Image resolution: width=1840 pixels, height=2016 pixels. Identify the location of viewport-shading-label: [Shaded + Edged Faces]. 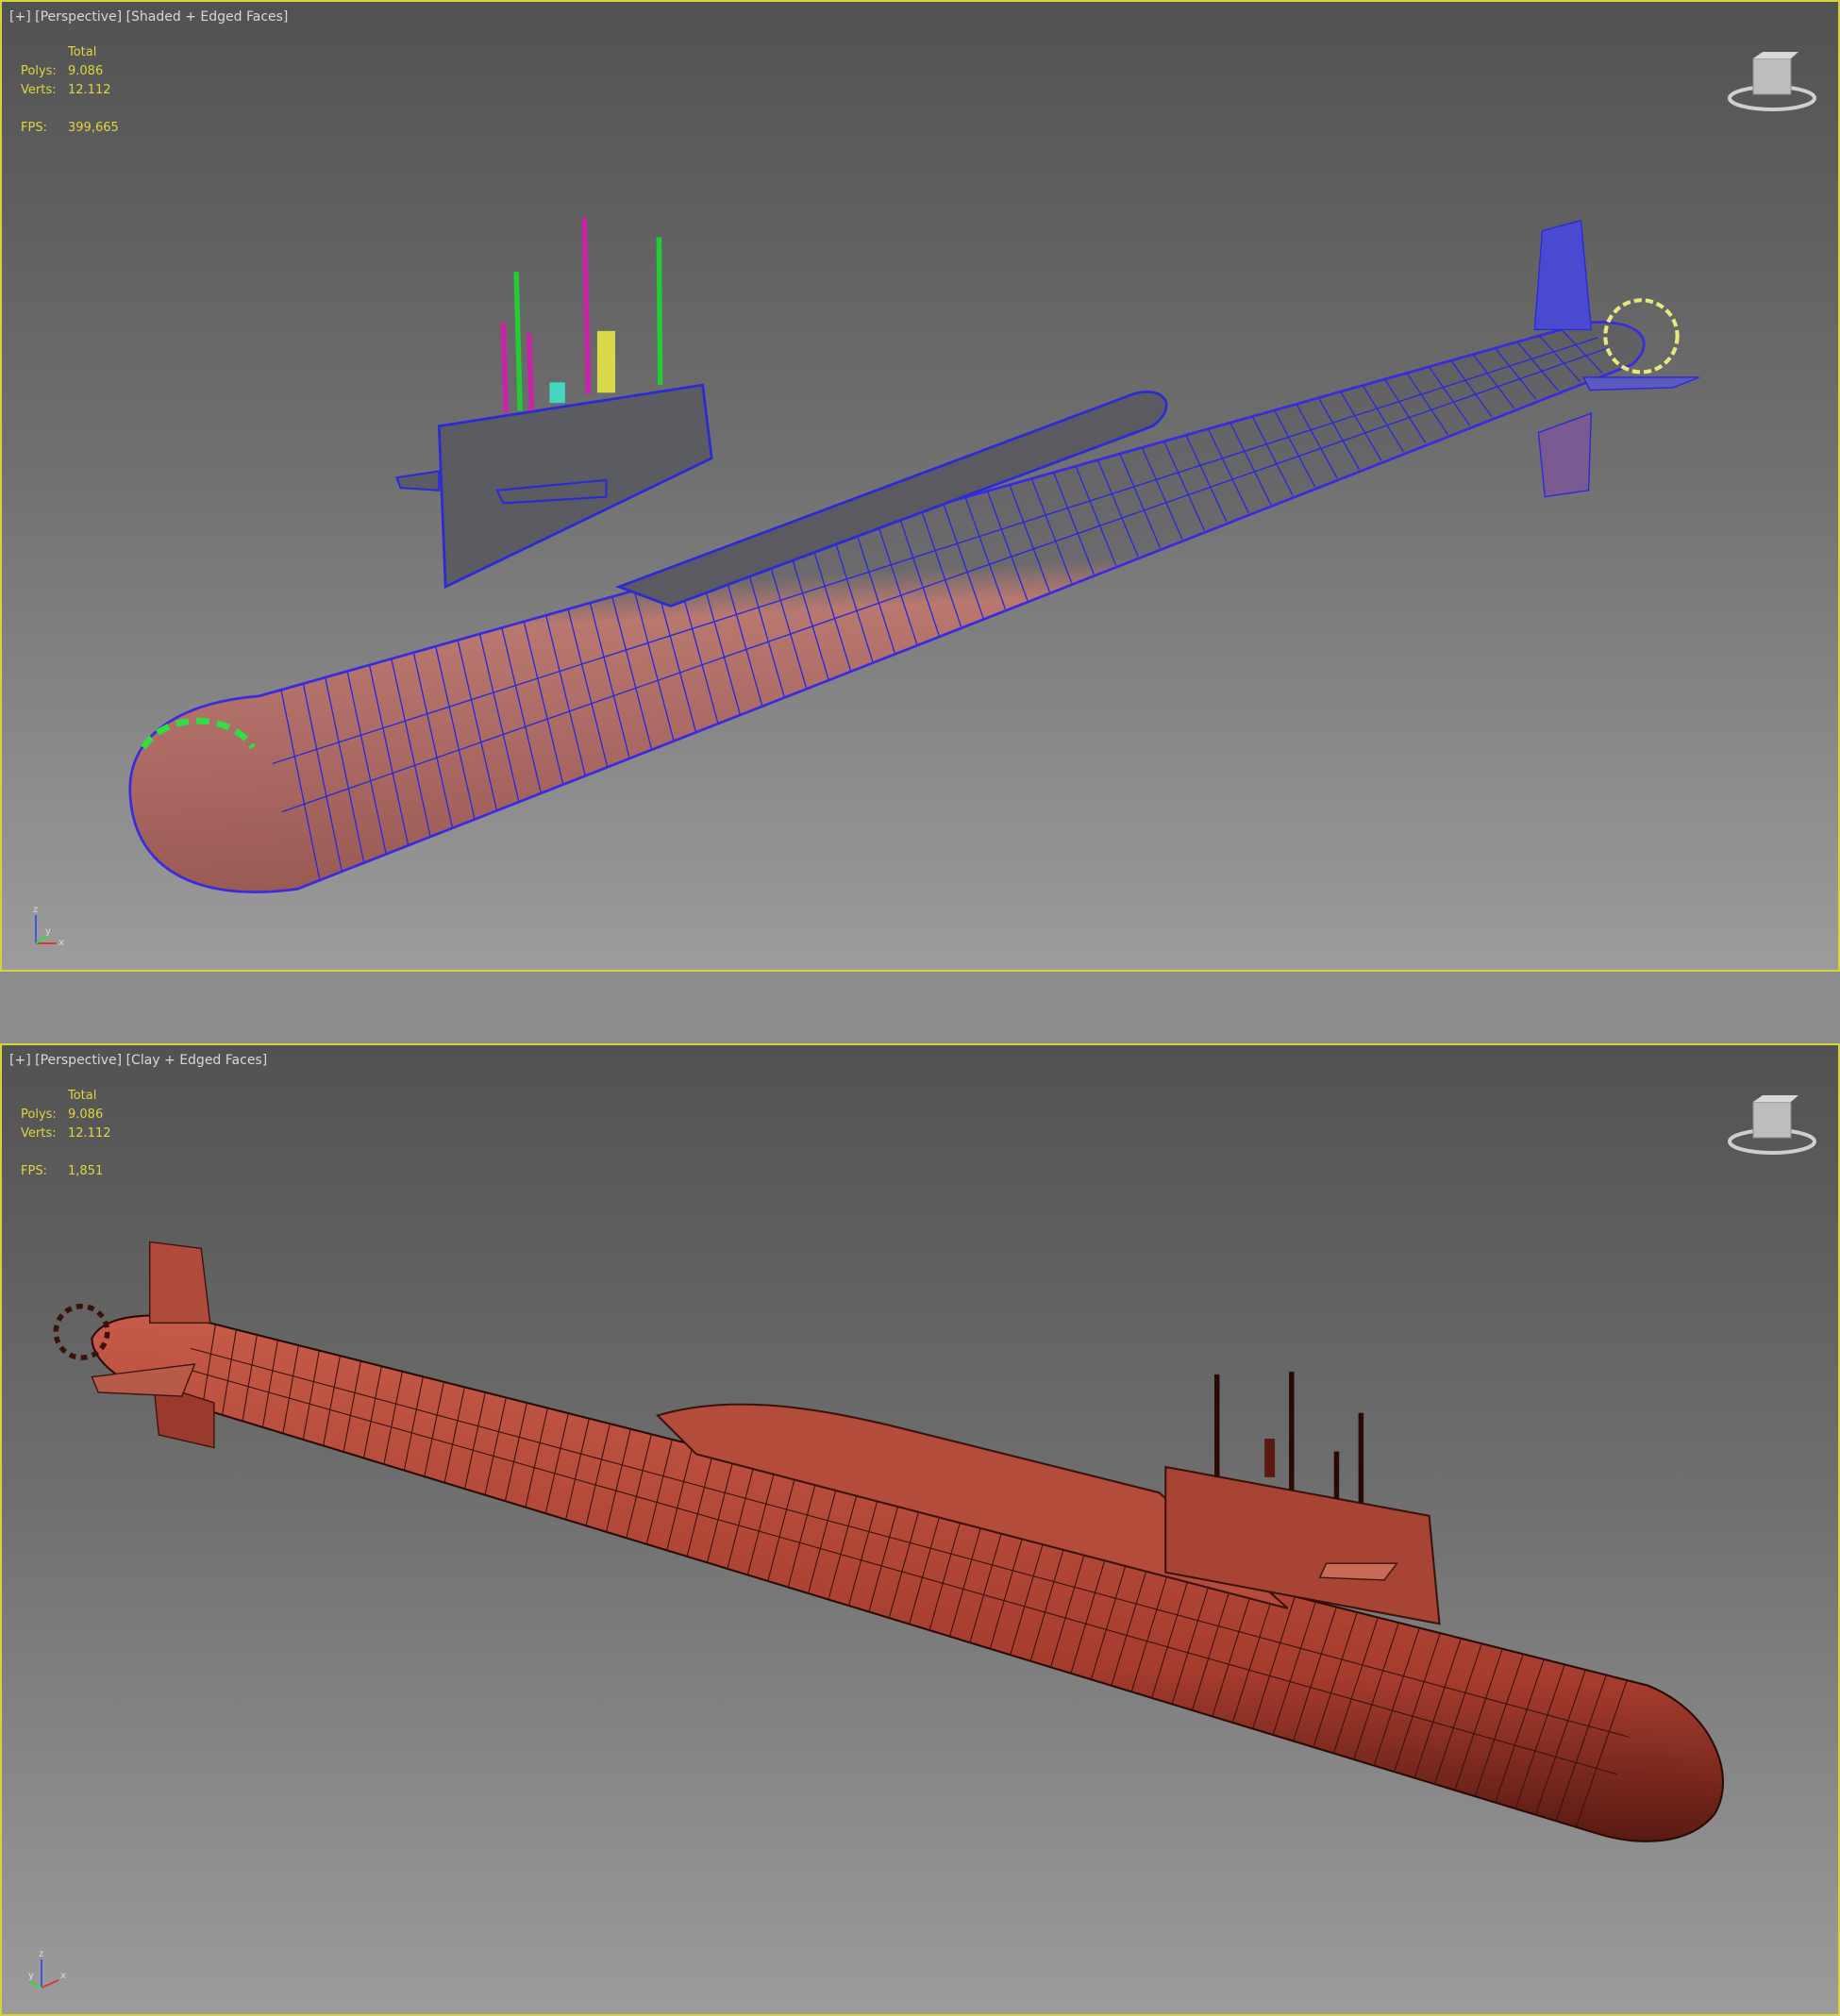
(207, 17).